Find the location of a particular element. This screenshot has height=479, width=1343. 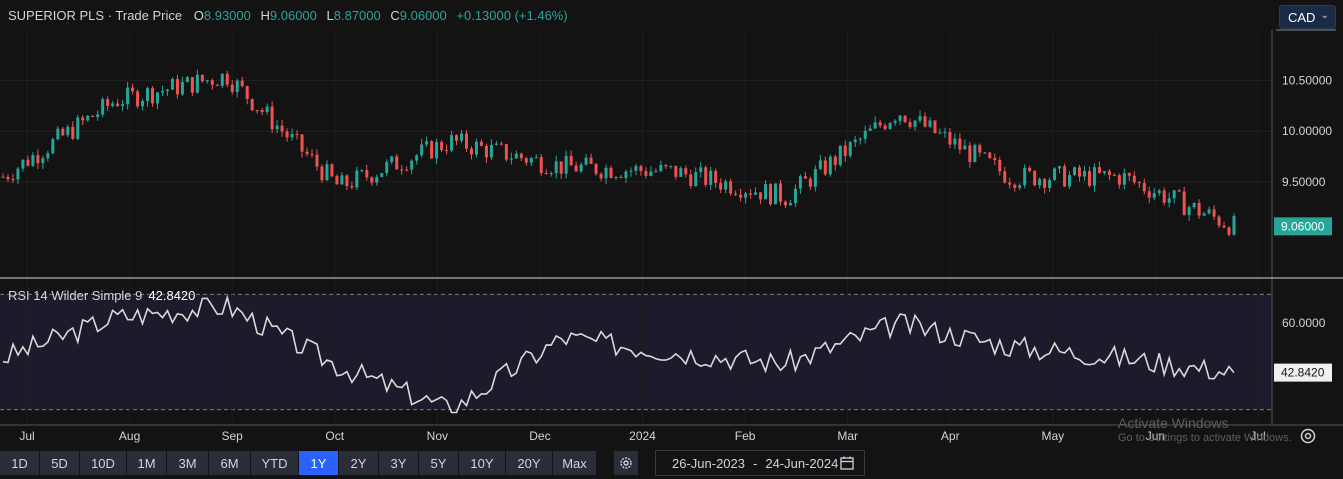

time-tick-label: Oct is located at coordinates (334, 436).